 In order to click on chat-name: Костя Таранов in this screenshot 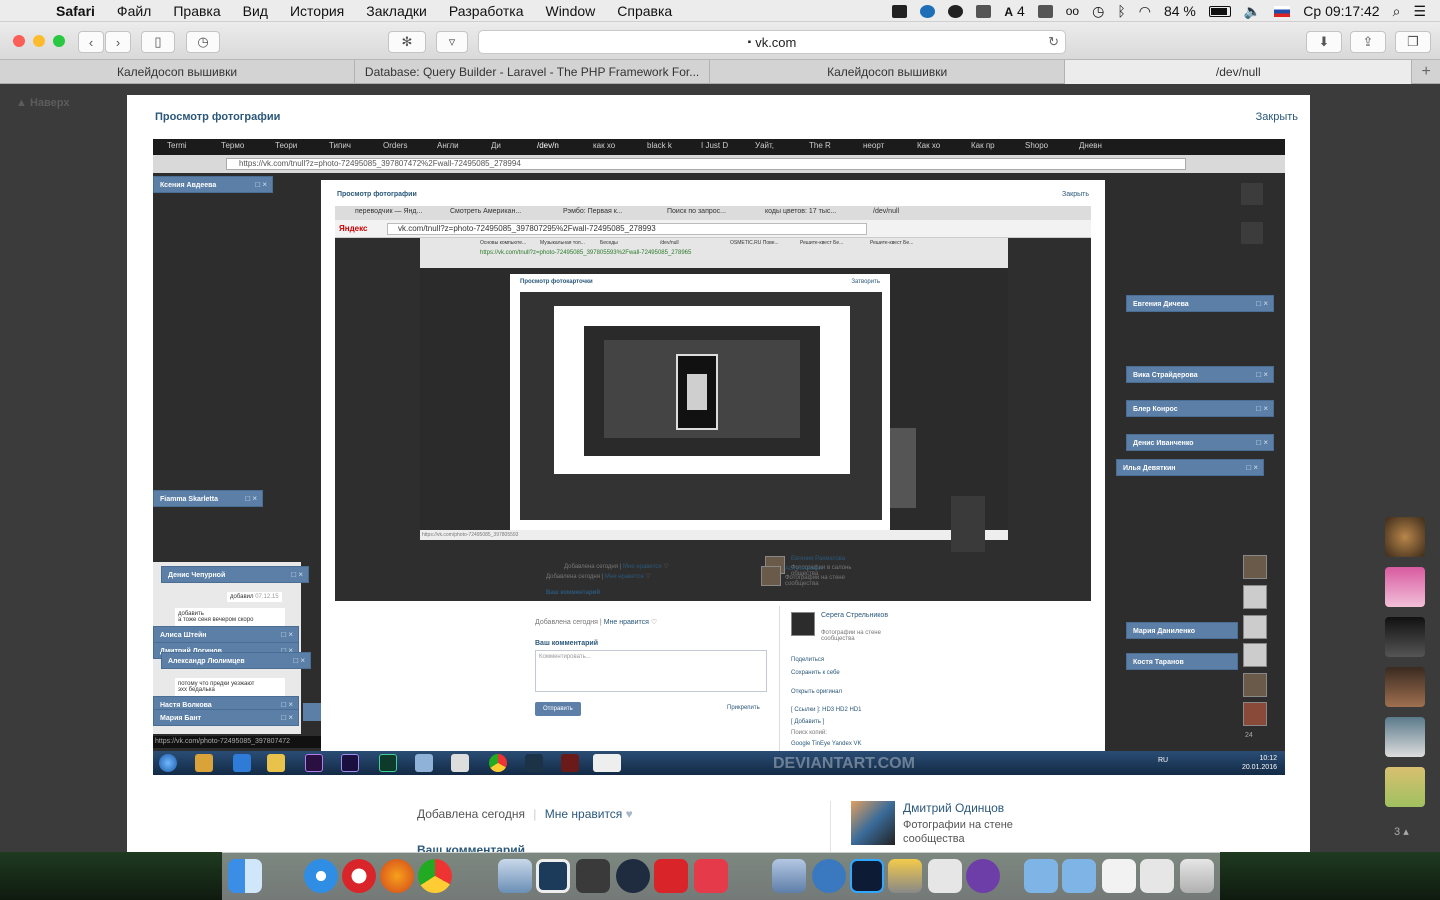, I will do `click(1158, 662)`.